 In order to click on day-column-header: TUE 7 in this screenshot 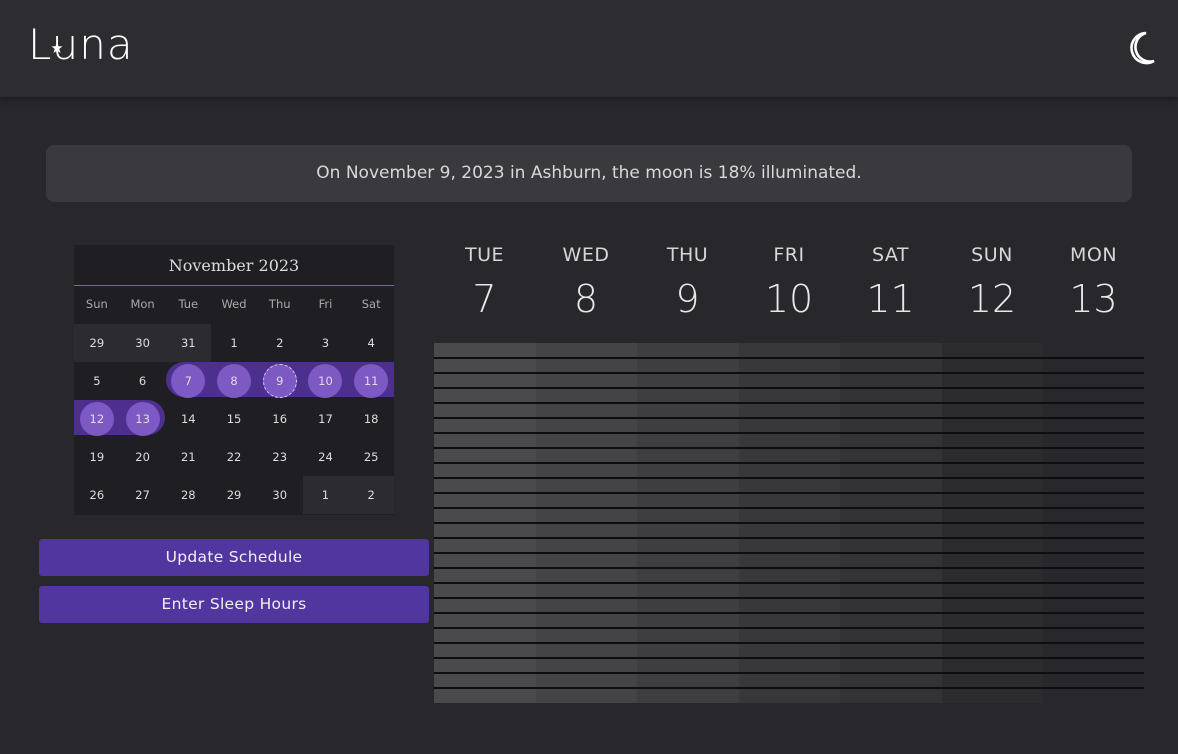, I will do `click(484, 287)`.